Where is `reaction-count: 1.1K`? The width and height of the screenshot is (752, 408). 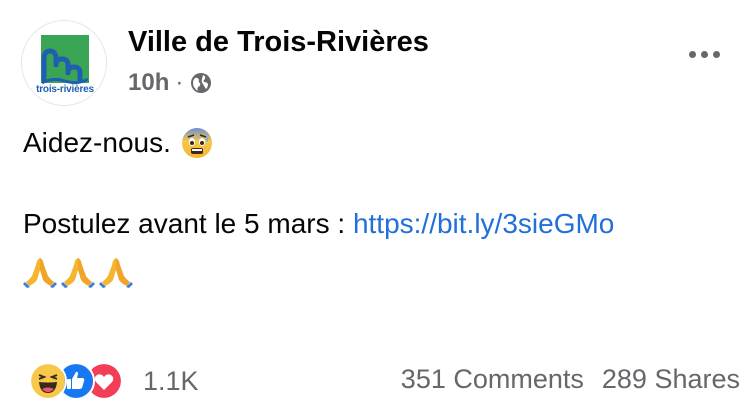 reaction-count: 1.1K is located at coordinates (171, 380).